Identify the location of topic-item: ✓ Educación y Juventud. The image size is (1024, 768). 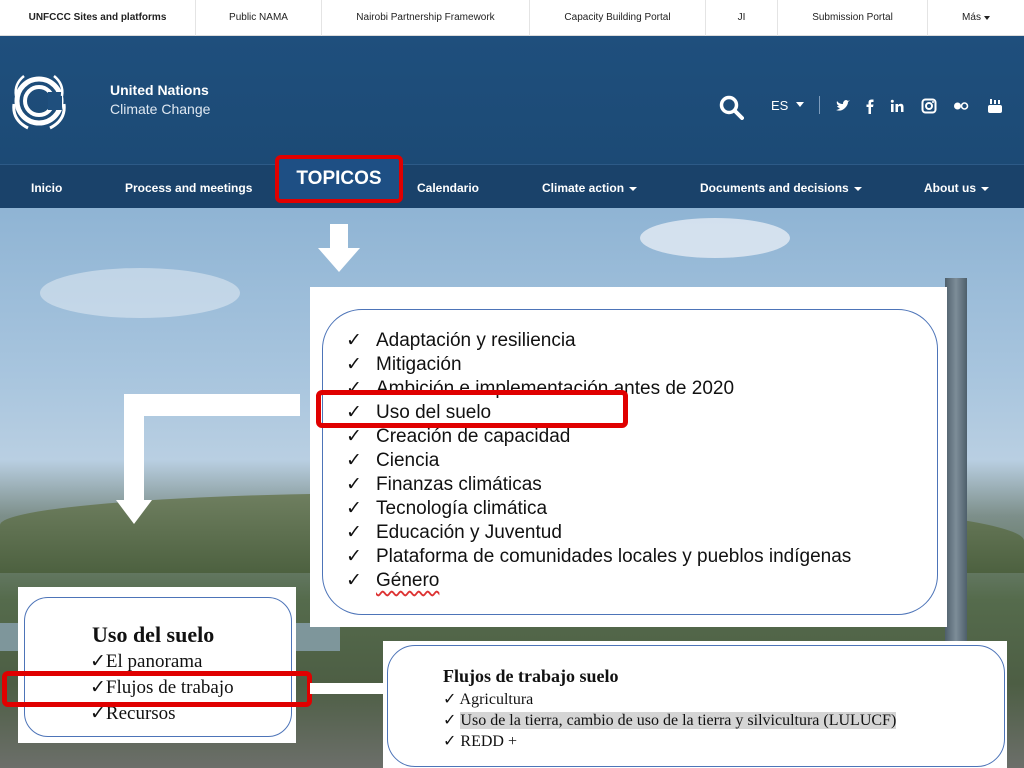
(454, 532).